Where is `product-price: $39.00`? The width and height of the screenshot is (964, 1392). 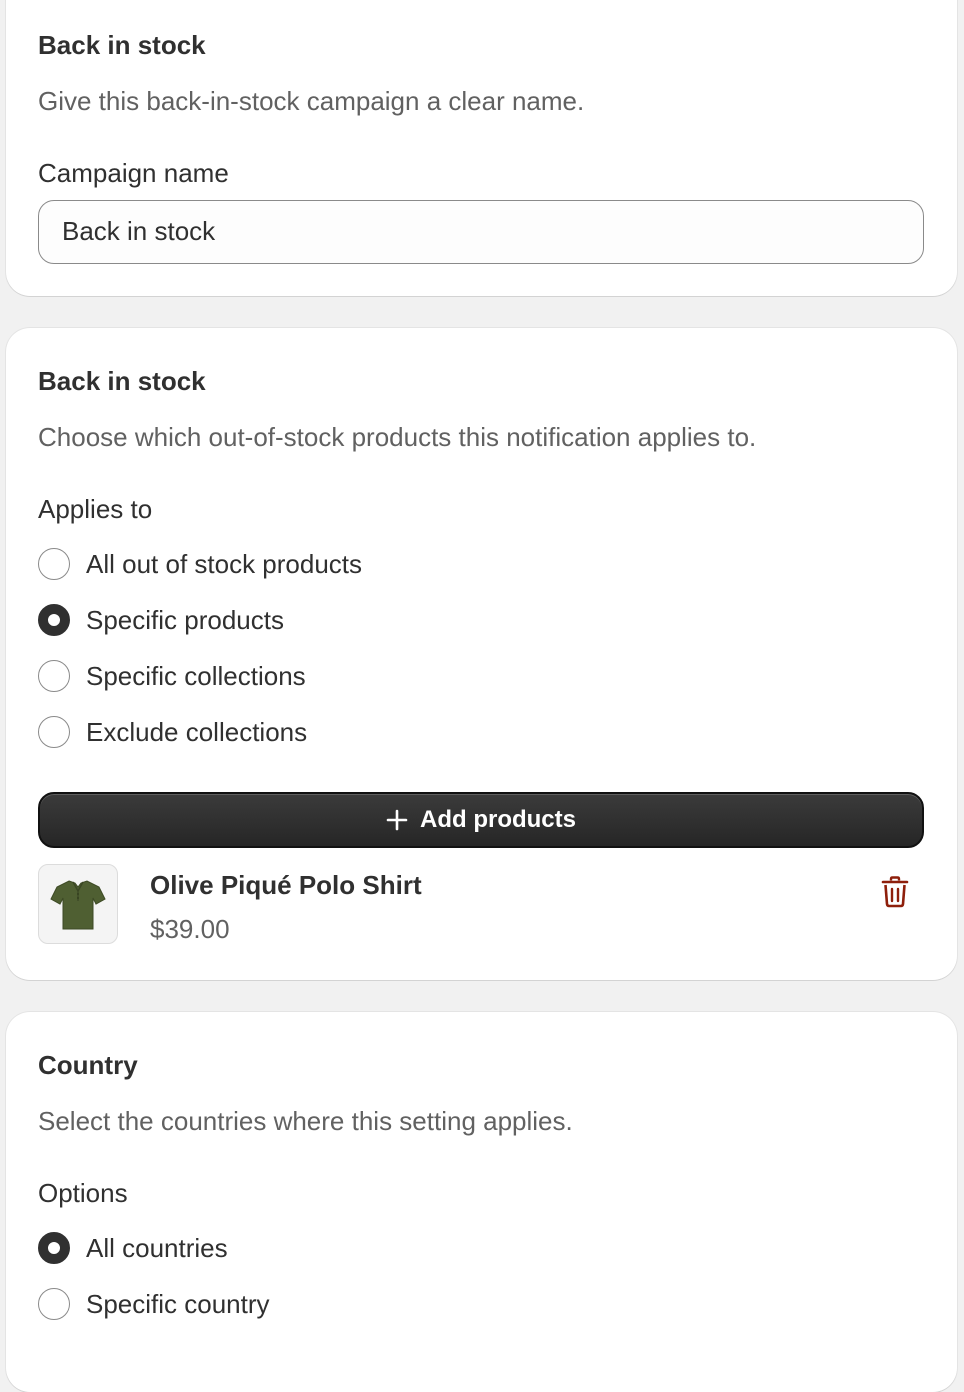 product-price: $39.00 is located at coordinates (190, 929).